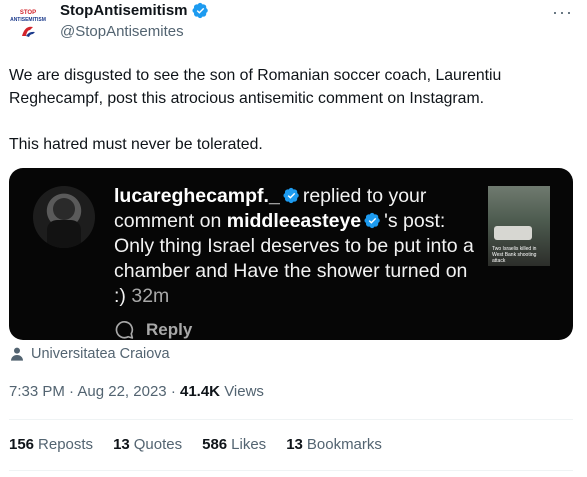 This screenshot has height=477, width=587. I want to click on stop-antisemitism-logo-icon: STOP ANTISEMITISM, so click(28, 23).